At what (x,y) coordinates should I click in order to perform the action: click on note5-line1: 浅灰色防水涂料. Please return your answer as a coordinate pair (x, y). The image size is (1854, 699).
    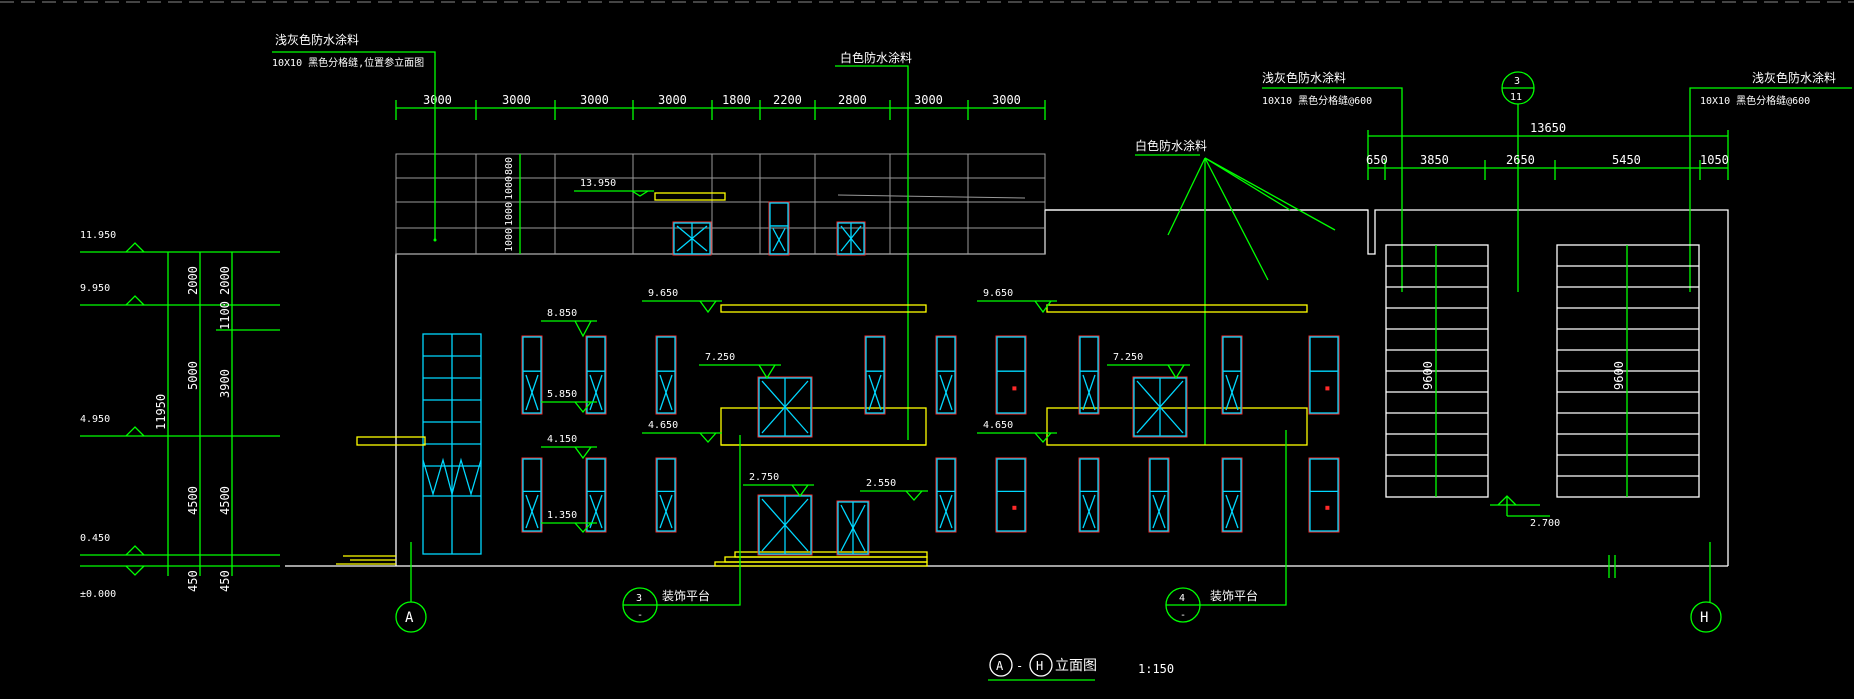
    Looking at the image, I should click on (1794, 77).